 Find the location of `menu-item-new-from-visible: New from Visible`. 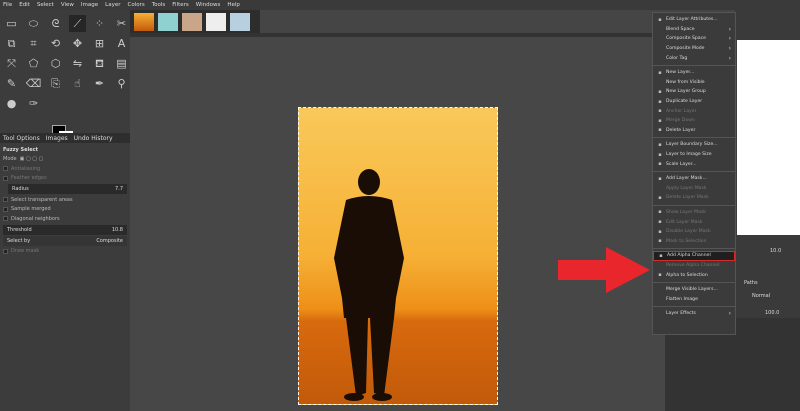

menu-item-new-from-visible: New from Visible is located at coordinates (694, 83).